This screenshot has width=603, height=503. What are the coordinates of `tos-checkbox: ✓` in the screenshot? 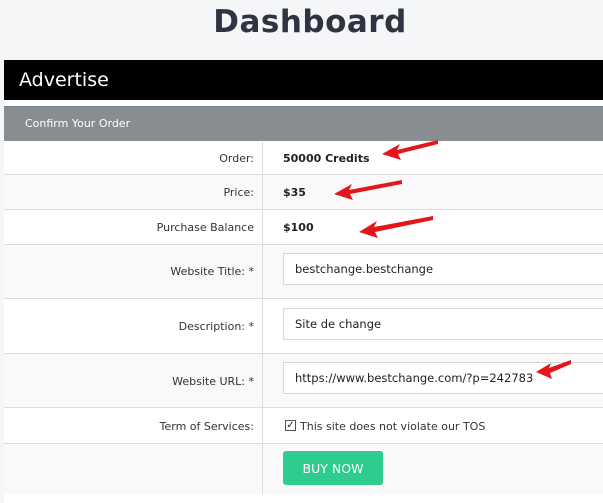 It's located at (290, 425).